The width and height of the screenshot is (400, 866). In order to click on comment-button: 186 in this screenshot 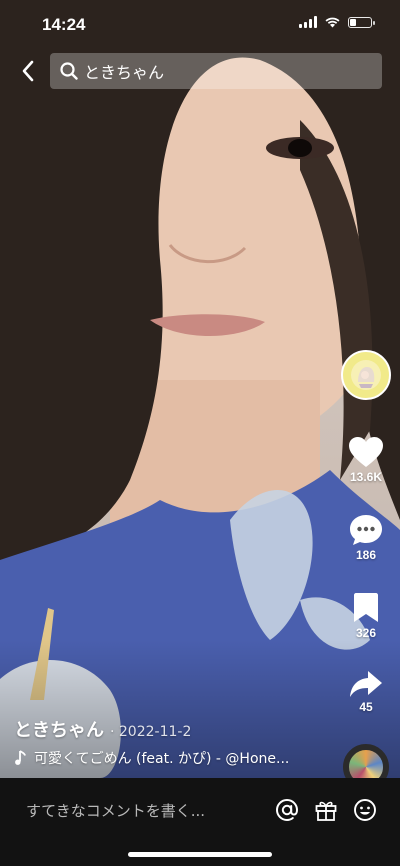, I will do `click(366, 538)`.